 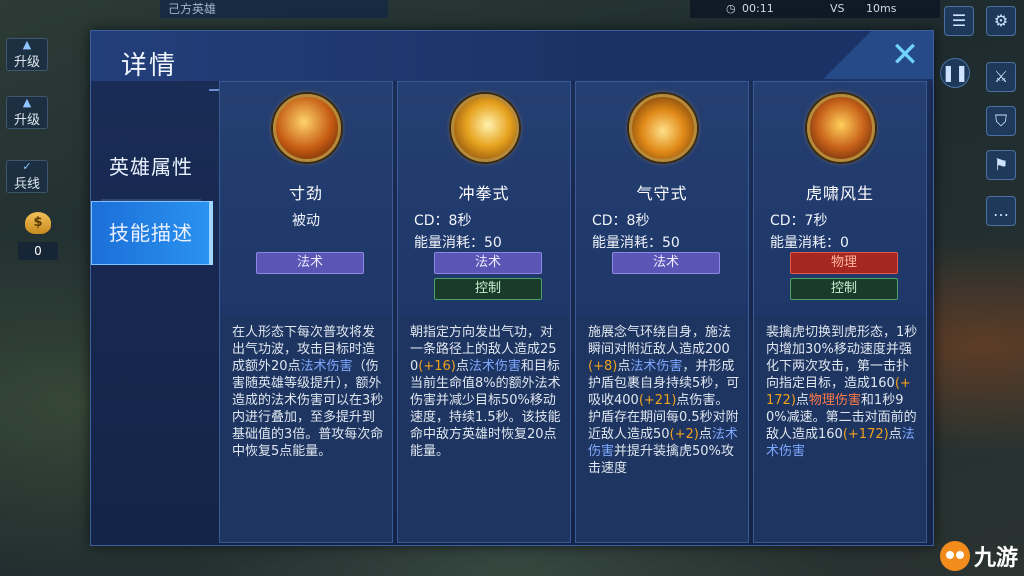 I want to click on skill-energy: 能量消耗：0, so click(x=809, y=243).